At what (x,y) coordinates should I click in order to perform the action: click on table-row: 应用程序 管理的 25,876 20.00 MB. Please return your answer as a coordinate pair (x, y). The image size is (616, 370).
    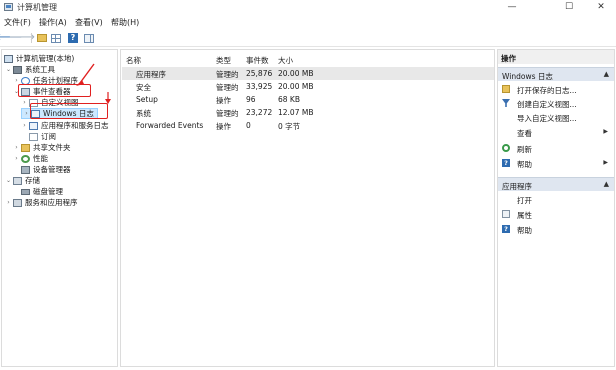
    Looking at the image, I should click on (308, 73).